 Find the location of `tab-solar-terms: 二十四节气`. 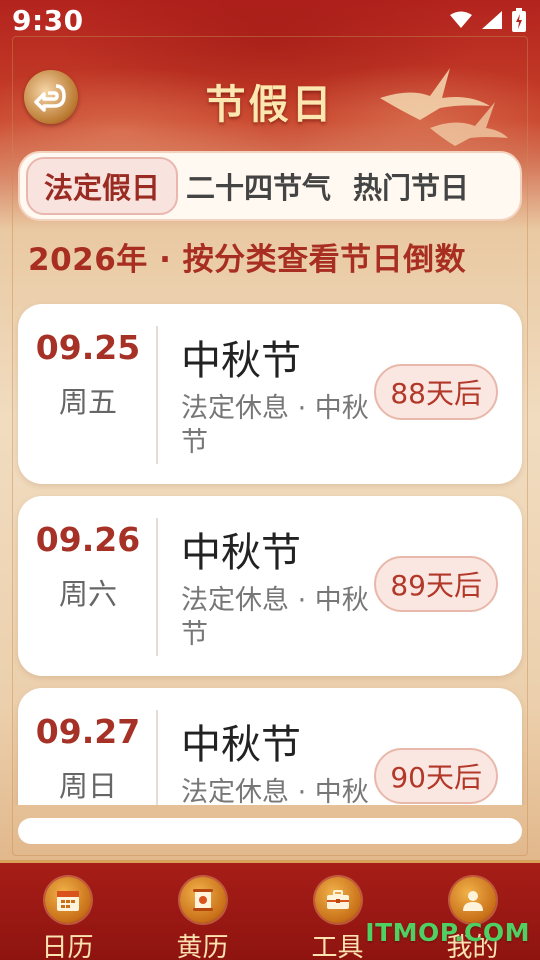

tab-solar-terms: 二十四节气 is located at coordinates (258, 186).